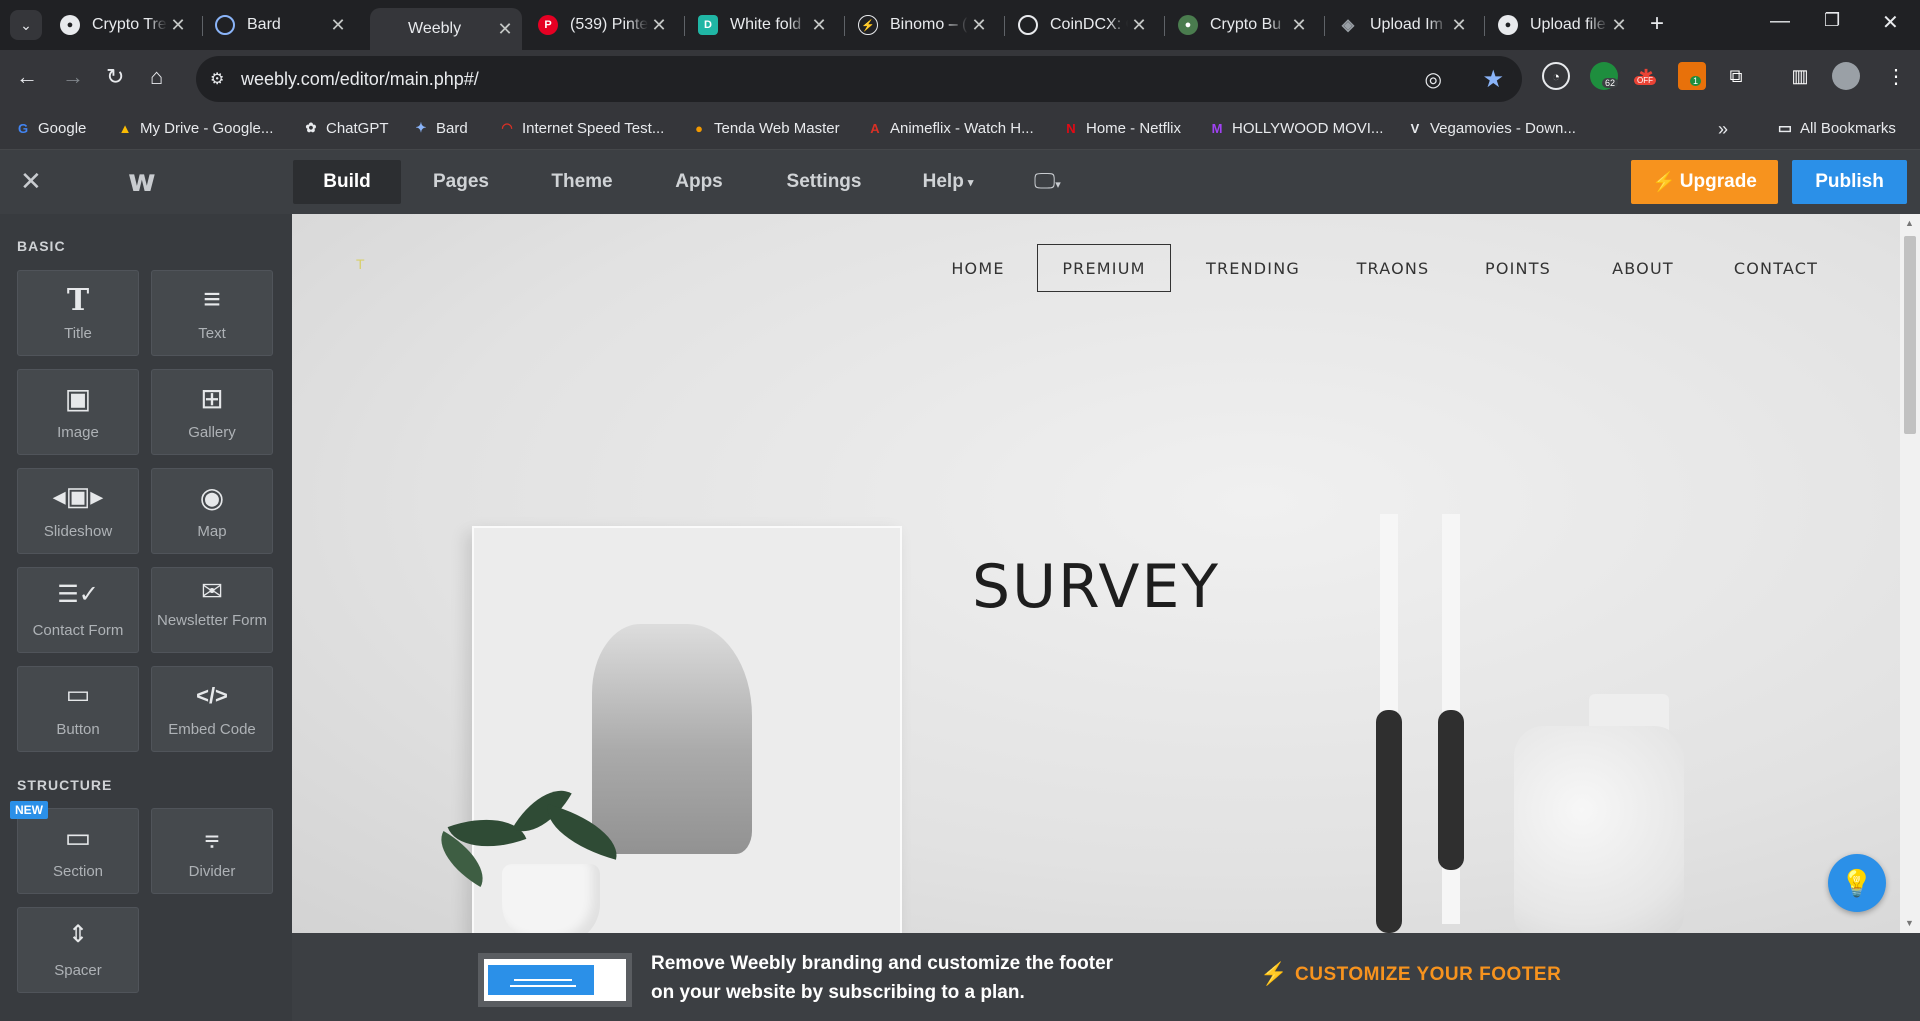  I want to click on site-logo: T, so click(360, 264).